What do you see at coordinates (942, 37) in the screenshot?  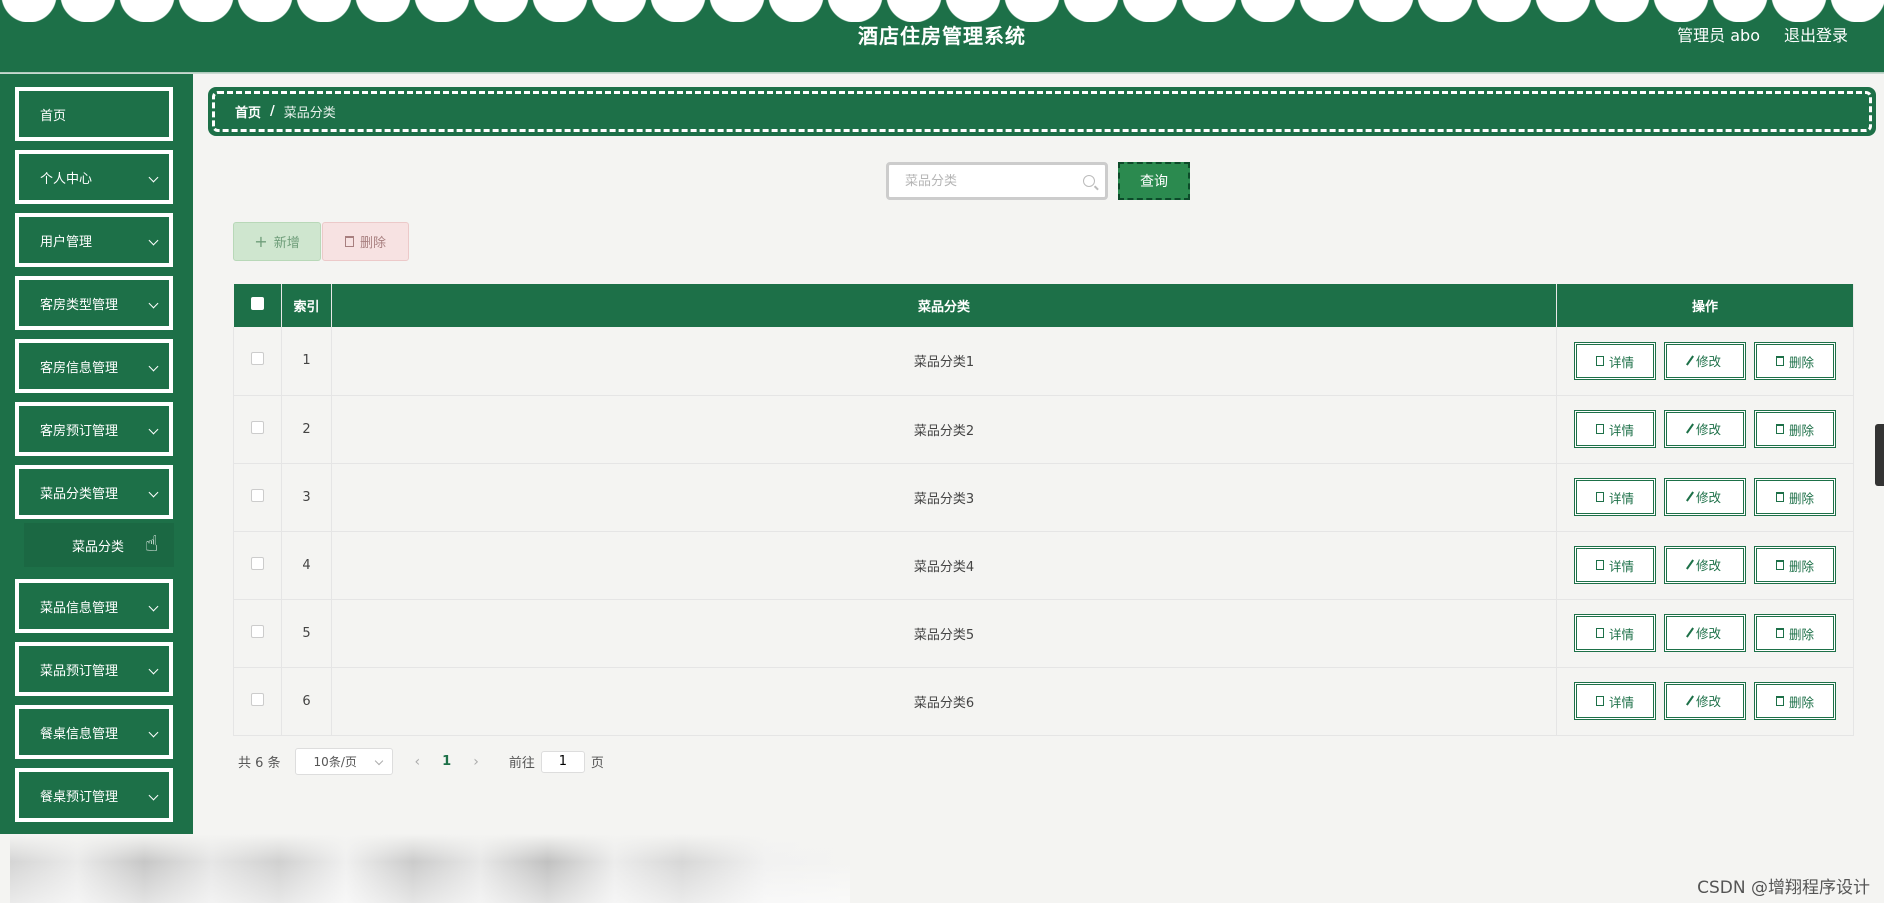 I see `top-header: 酒店住房管理系统 管理员 abo 退出登录` at bounding box center [942, 37].